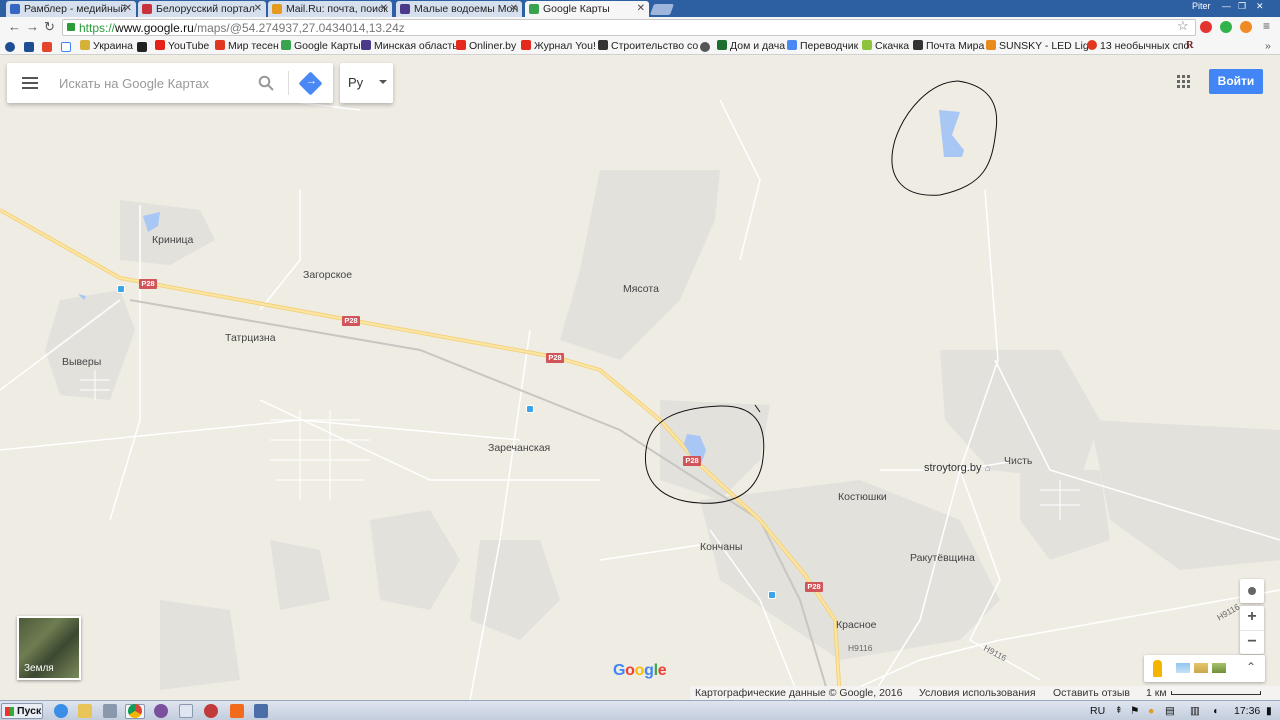 The height and width of the screenshot is (720, 1280). What do you see at coordinates (1226, 6) in the screenshot?
I see `minimize-icon: —` at bounding box center [1226, 6].